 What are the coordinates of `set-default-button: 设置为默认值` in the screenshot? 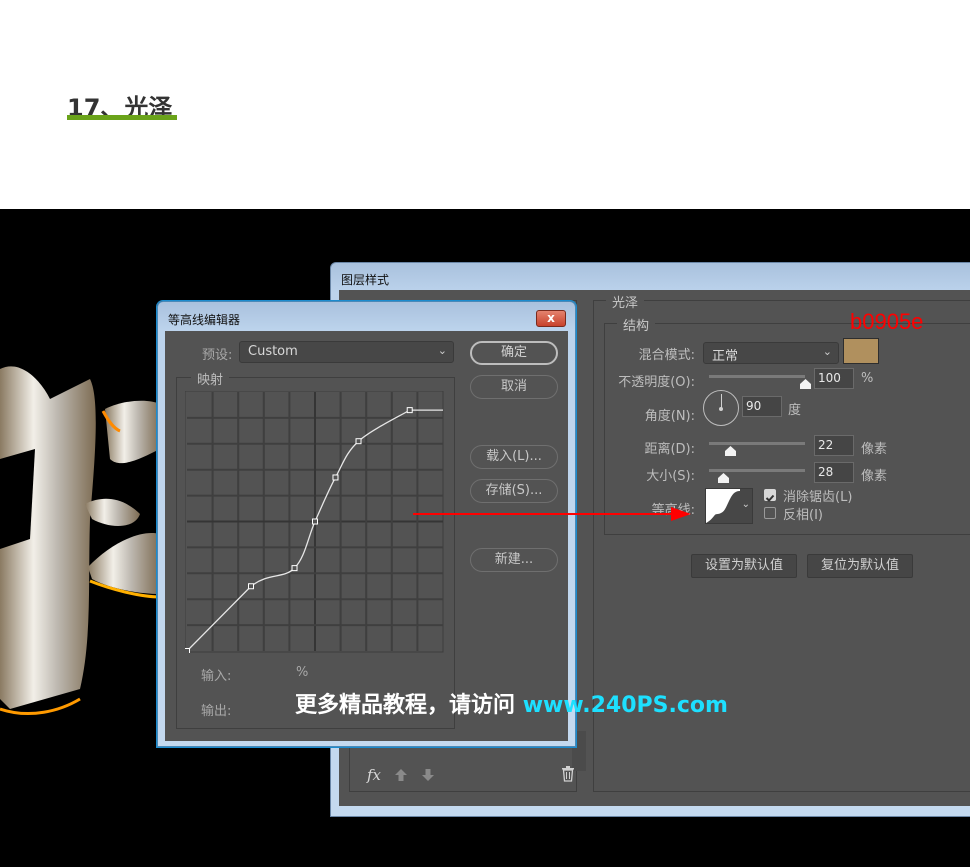 It's located at (744, 566).